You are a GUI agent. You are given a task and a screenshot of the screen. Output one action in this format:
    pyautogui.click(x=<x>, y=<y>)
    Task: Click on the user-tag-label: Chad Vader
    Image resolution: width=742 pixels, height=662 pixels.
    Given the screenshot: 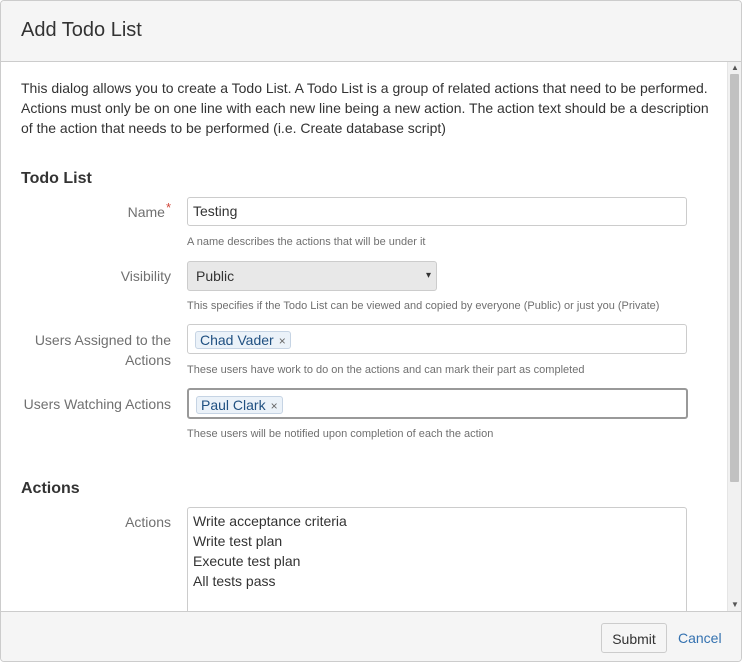 What is the action you would take?
    pyautogui.click(x=237, y=340)
    